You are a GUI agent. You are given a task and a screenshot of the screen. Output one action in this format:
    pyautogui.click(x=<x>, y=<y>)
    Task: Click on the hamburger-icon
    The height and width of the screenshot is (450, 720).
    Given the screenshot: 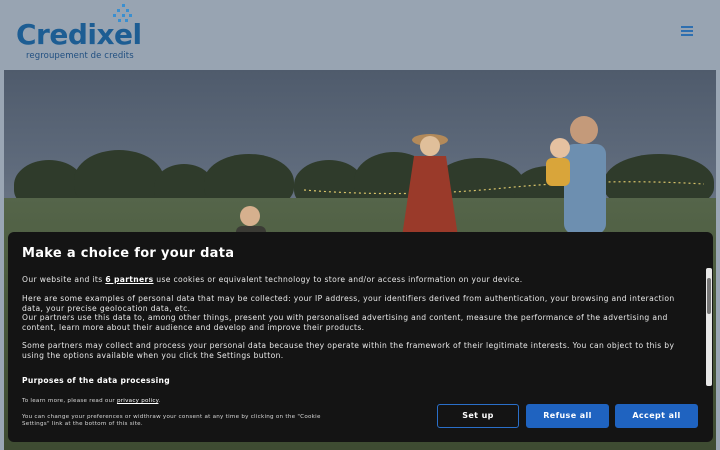 What is the action you would take?
    pyautogui.click(x=687, y=31)
    